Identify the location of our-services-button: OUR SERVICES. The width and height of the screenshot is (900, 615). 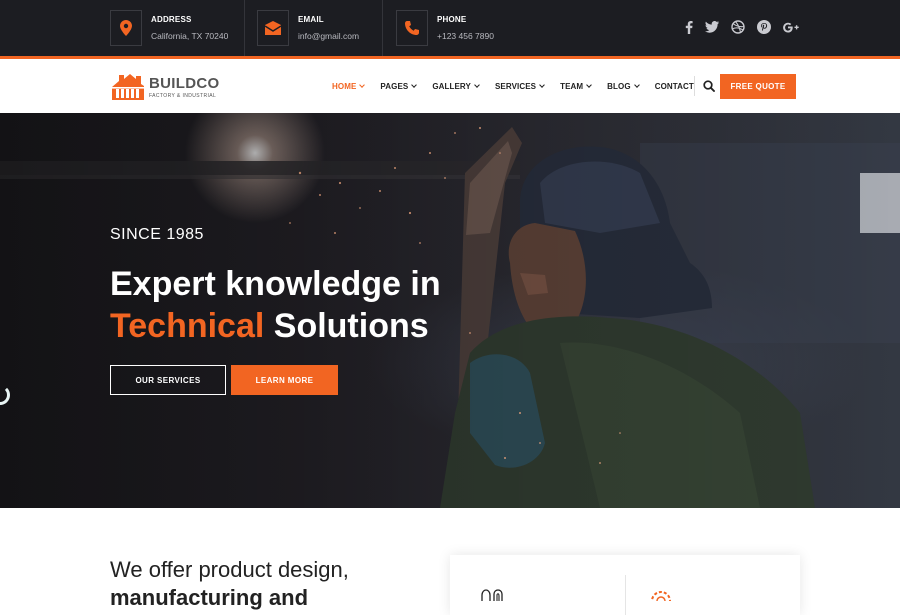
(168, 380).